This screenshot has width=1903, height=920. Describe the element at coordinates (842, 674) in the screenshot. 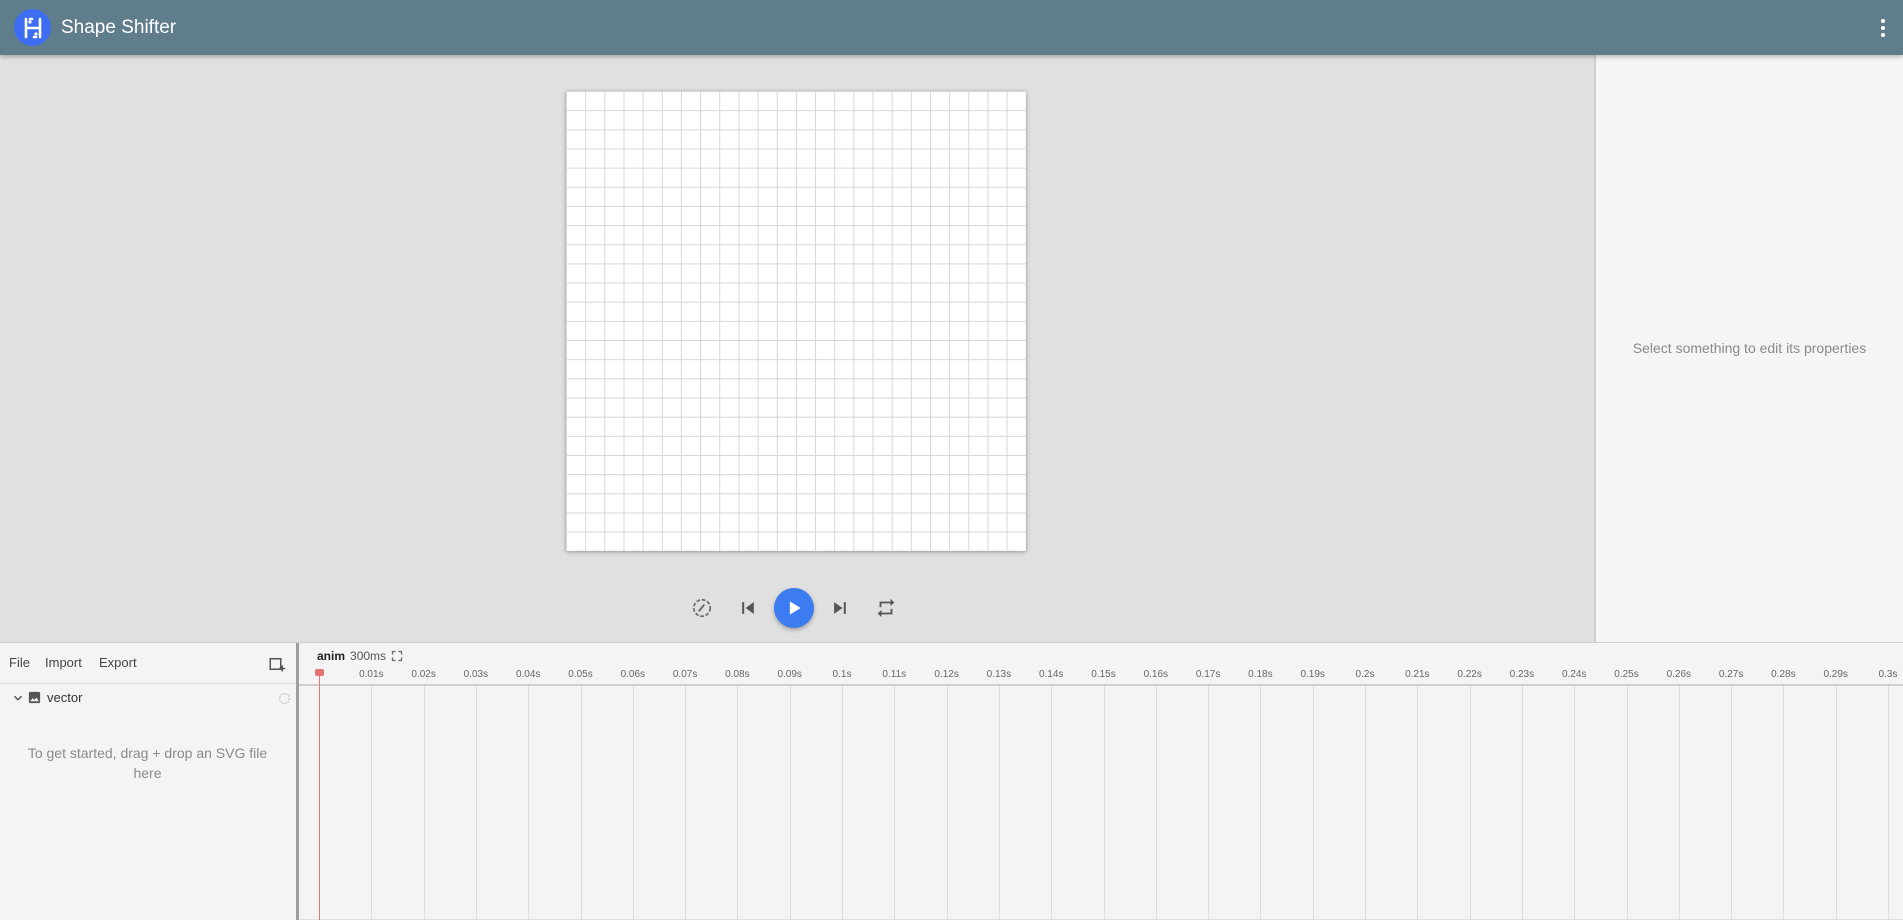

I see `timeline-tick-label: 0.1s` at that location.